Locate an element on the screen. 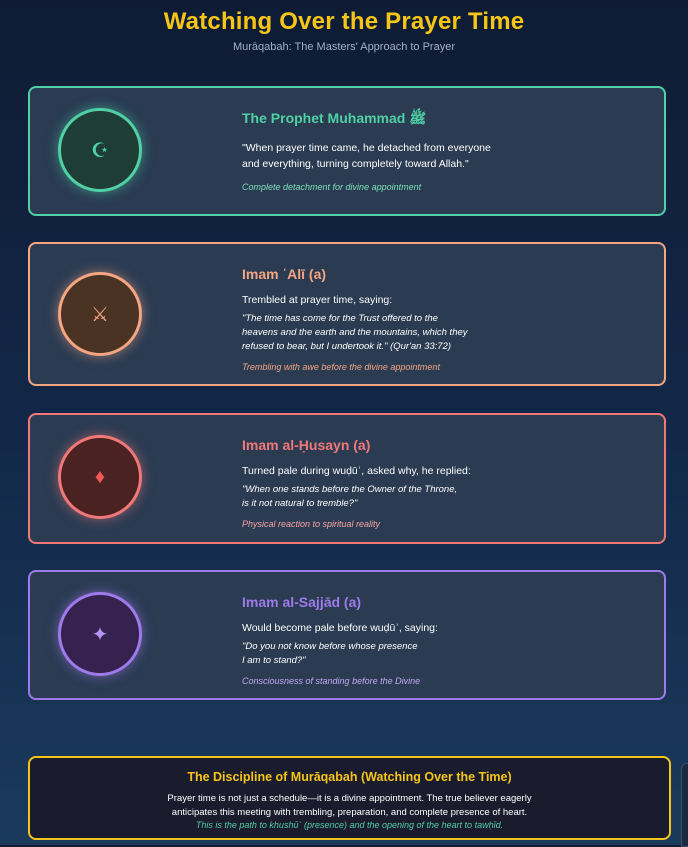 The image size is (688, 847). master-lead: Would become pale before wuḍūʾ, saying: is located at coordinates (340, 628).